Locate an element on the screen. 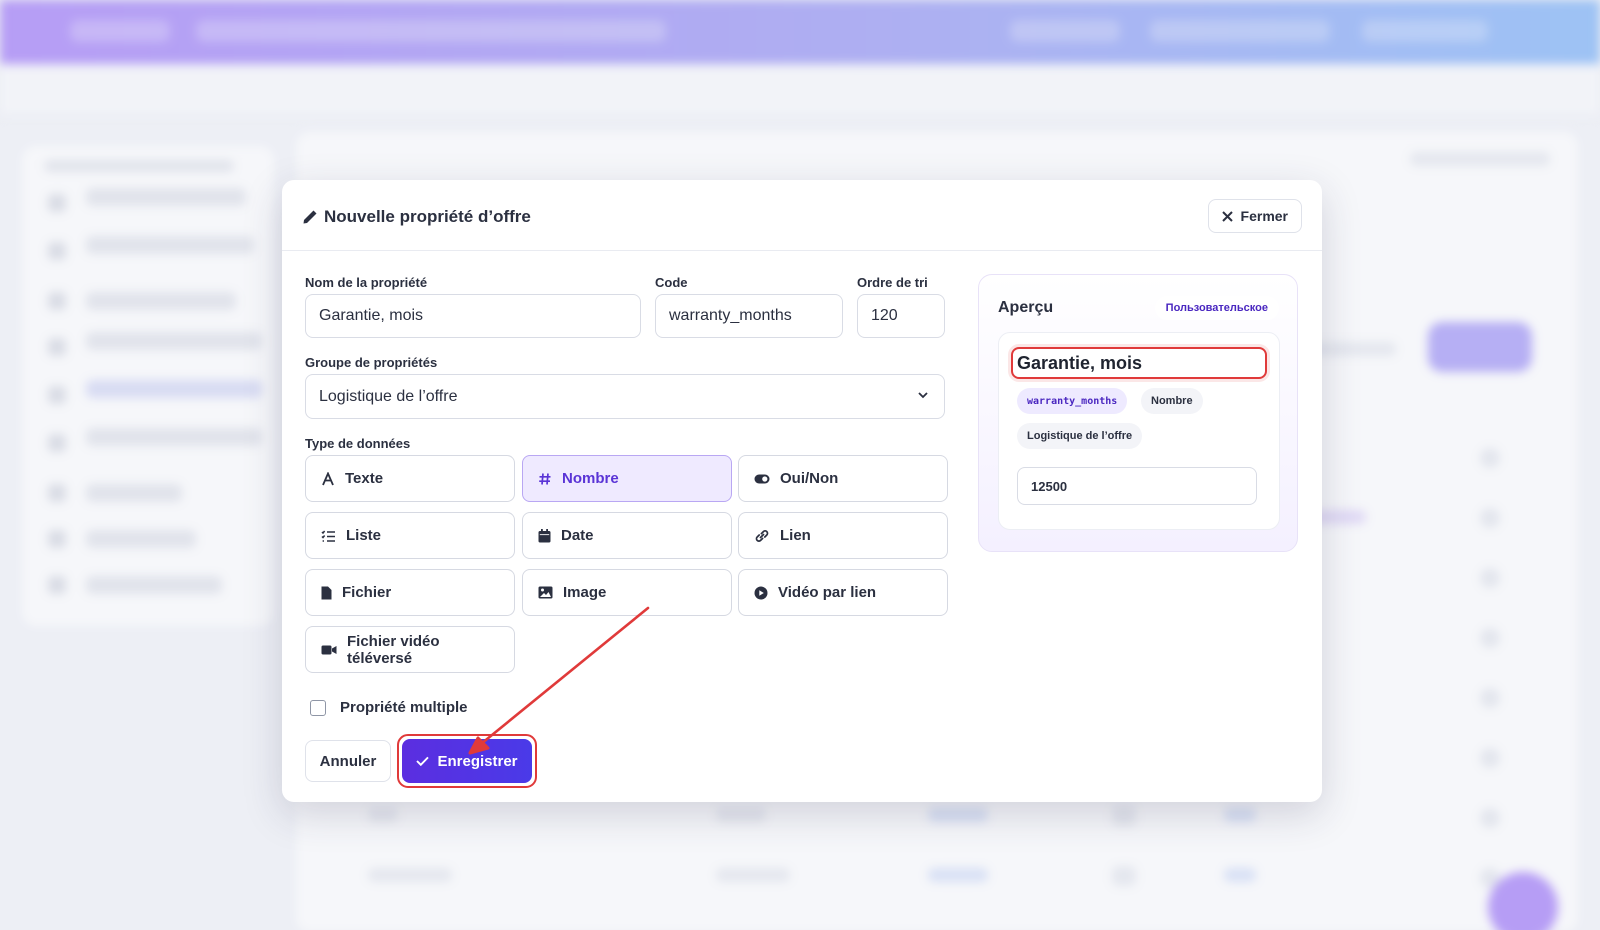 The height and width of the screenshot is (930, 1600). modal-header: Nouvelle propriété d’offre Fermer is located at coordinates (802, 215).